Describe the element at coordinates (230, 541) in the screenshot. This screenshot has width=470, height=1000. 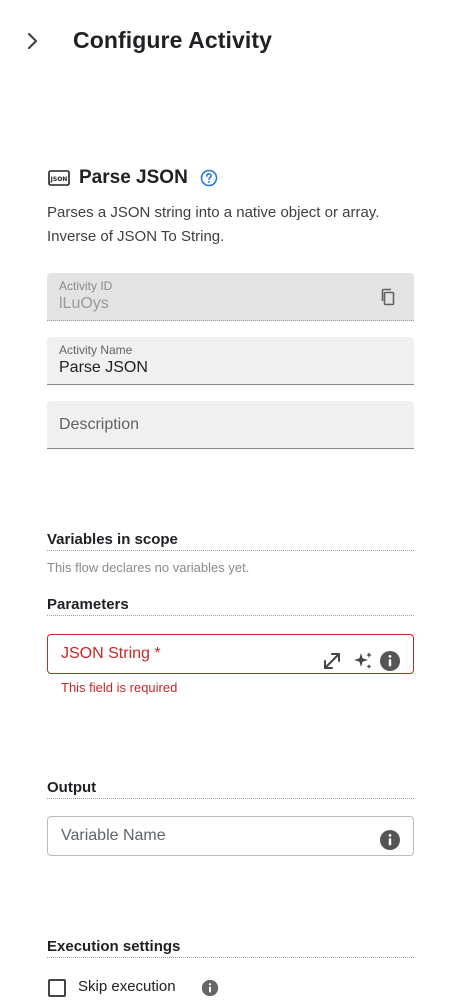
I see `variables-section-title: Variables in scope` at that location.